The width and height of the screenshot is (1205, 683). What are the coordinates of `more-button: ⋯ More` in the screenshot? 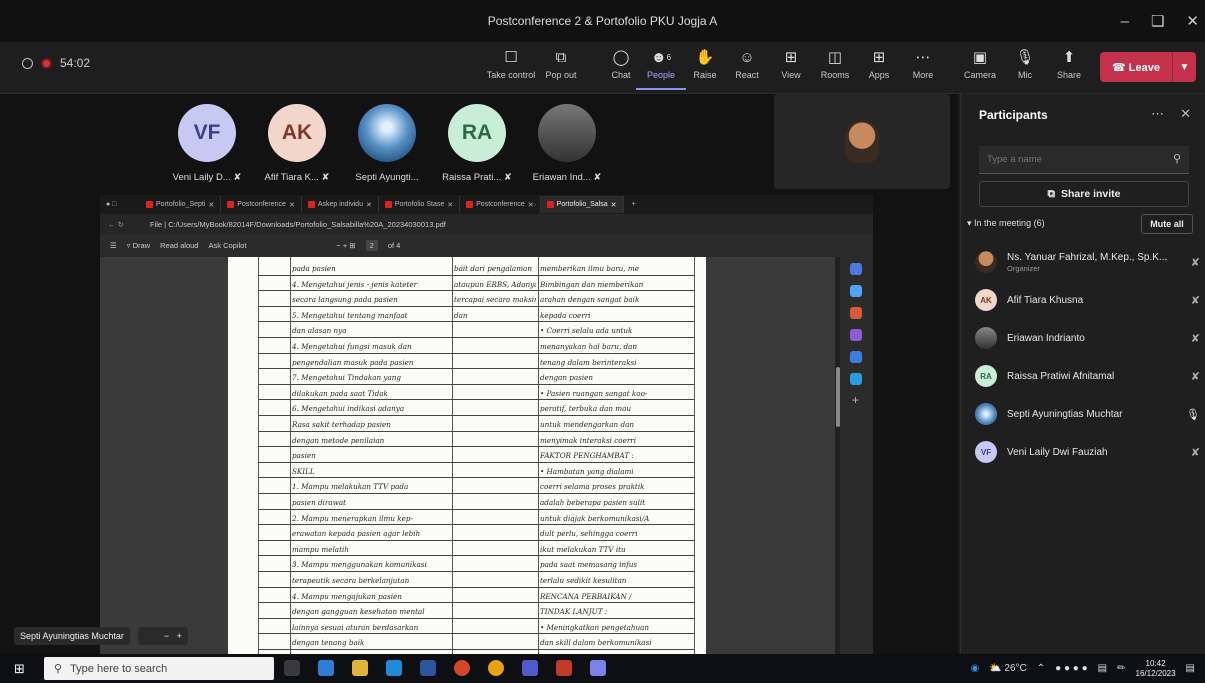 It's located at (923, 68).